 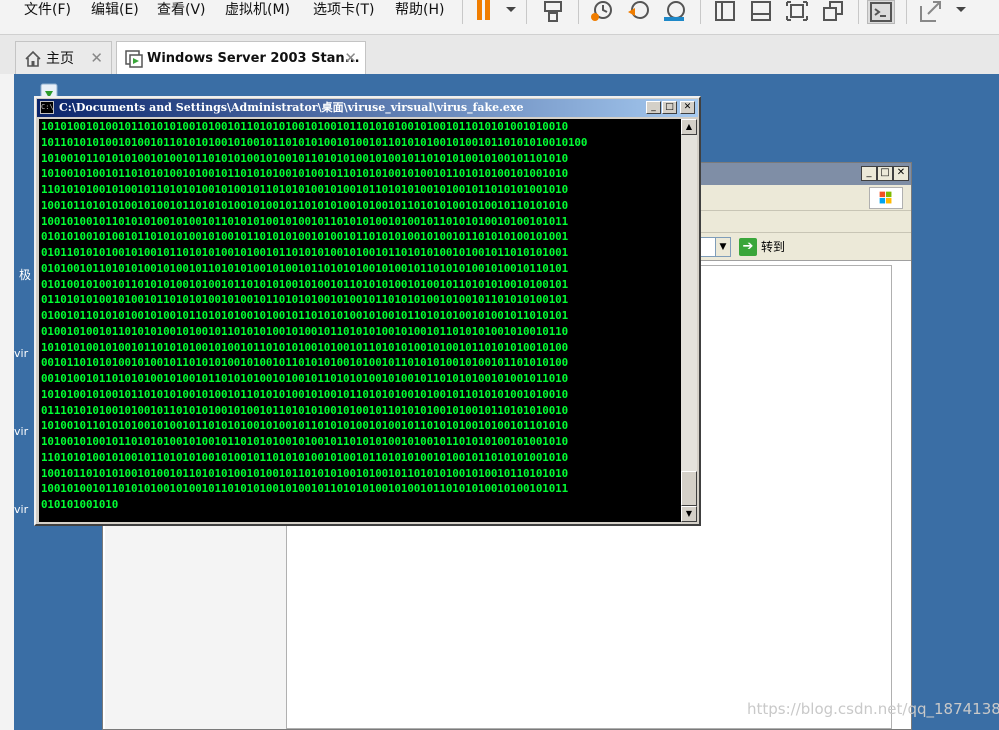 What do you see at coordinates (60, 59) in the screenshot?
I see `tab-label: 主页` at bounding box center [60, 59].